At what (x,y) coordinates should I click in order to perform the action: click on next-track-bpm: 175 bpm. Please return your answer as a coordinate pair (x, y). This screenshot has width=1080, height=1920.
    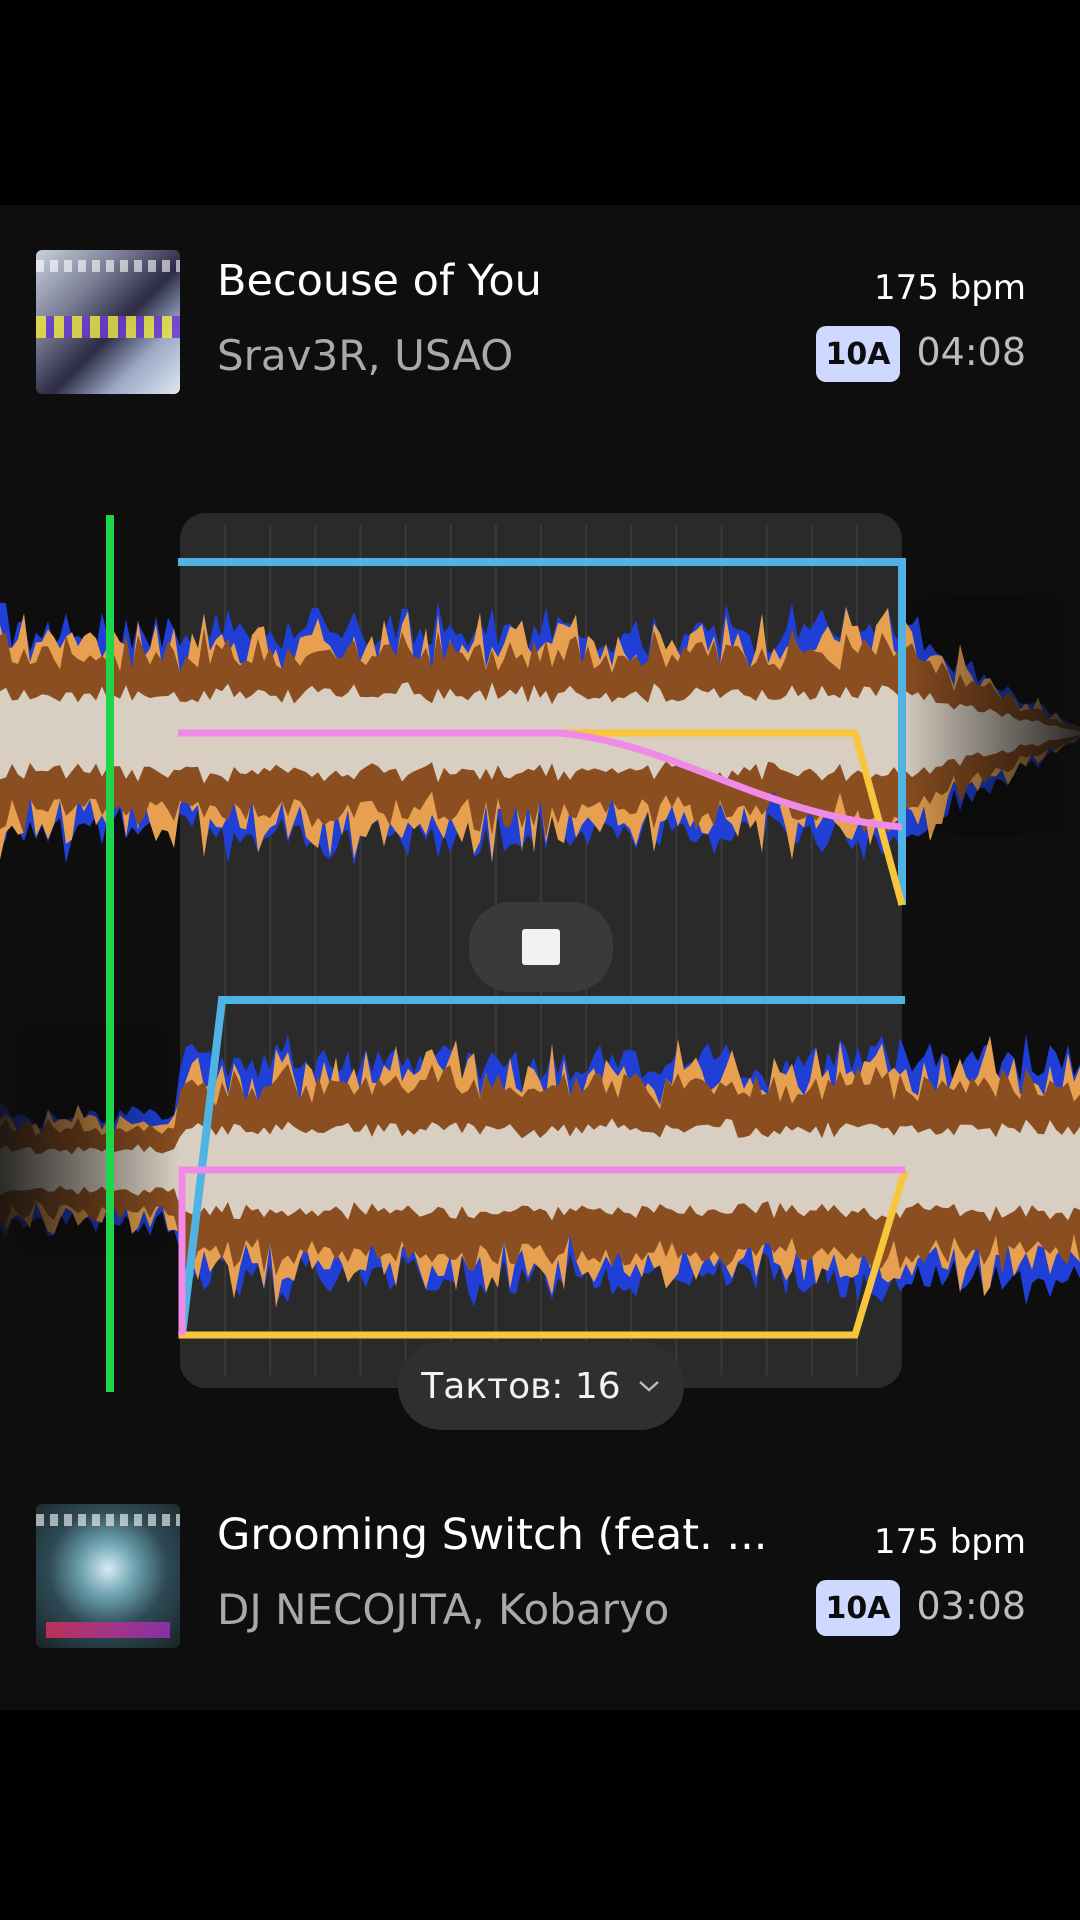
    Looking at the image, I should click on (950, 1542).